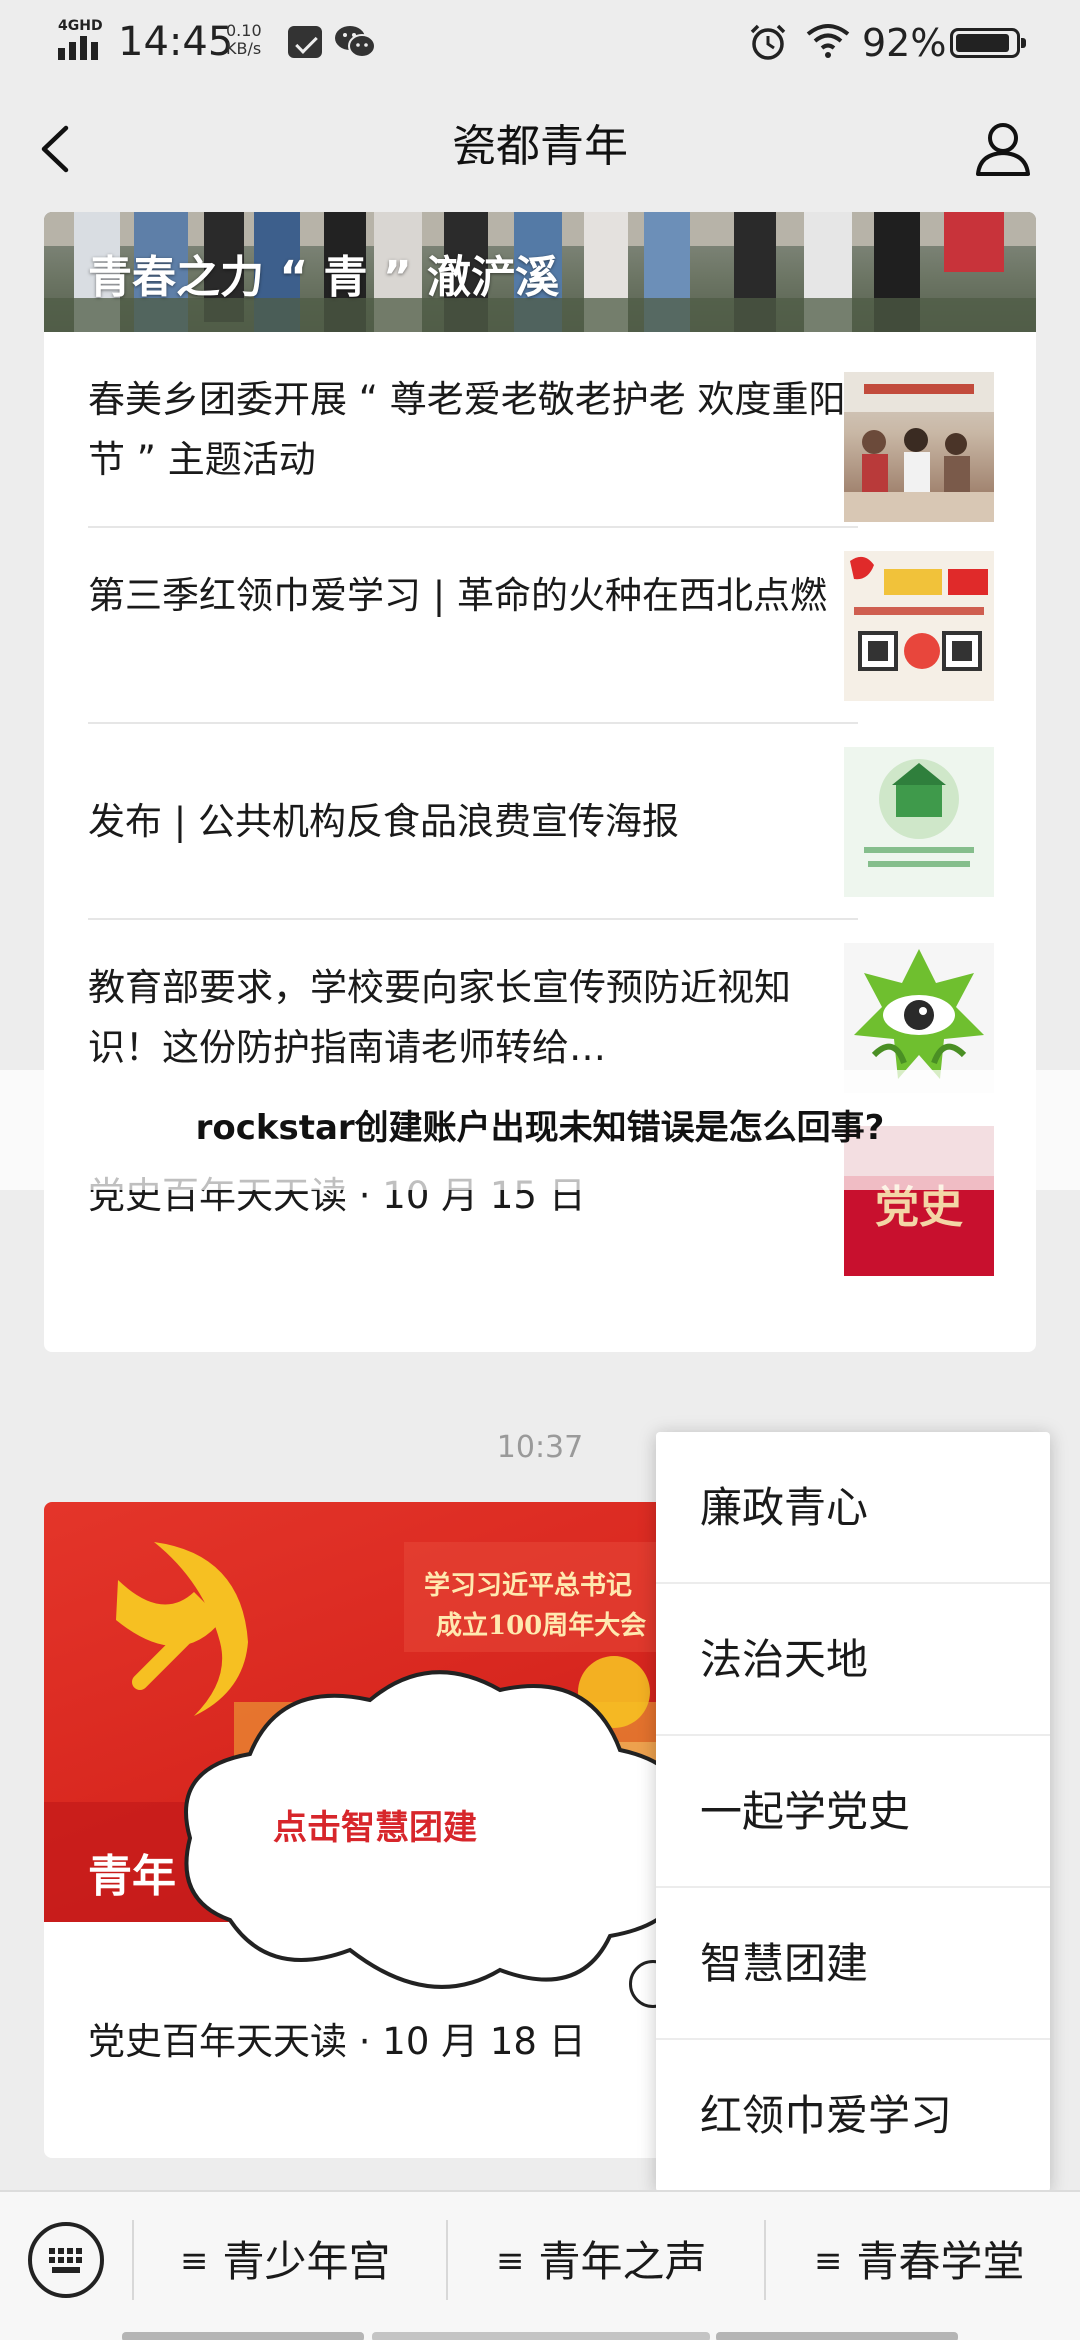 This screenshot has height=2340, width=1080. I want to click on wifi-icon, so click(828, 41).